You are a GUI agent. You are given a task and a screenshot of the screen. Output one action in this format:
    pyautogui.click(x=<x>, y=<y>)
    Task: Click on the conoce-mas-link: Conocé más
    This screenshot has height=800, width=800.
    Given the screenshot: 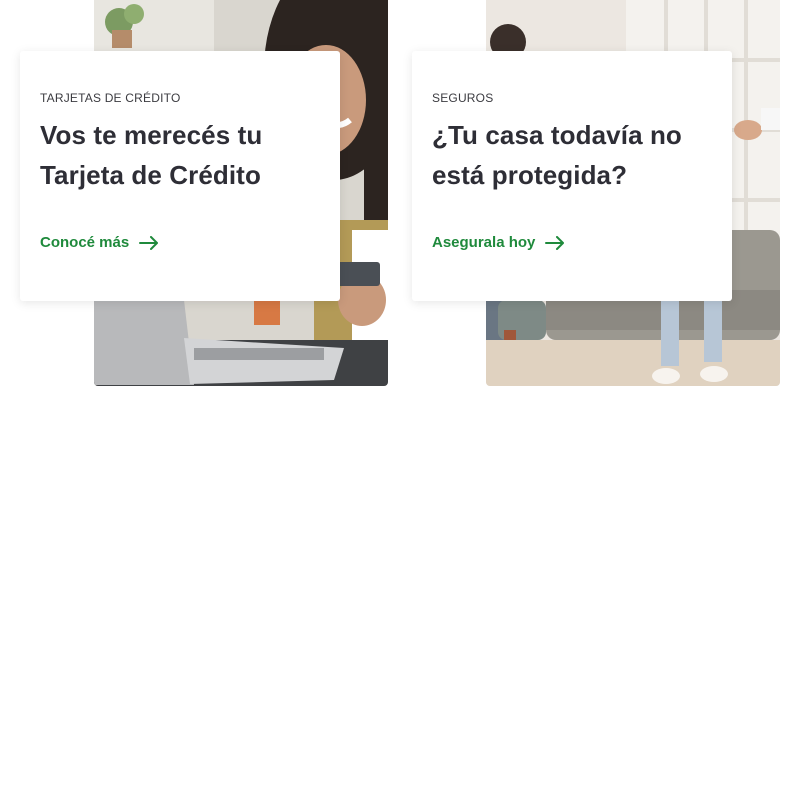 What is the action you would take?
    pyautogui.click(x=99, y=242)
    